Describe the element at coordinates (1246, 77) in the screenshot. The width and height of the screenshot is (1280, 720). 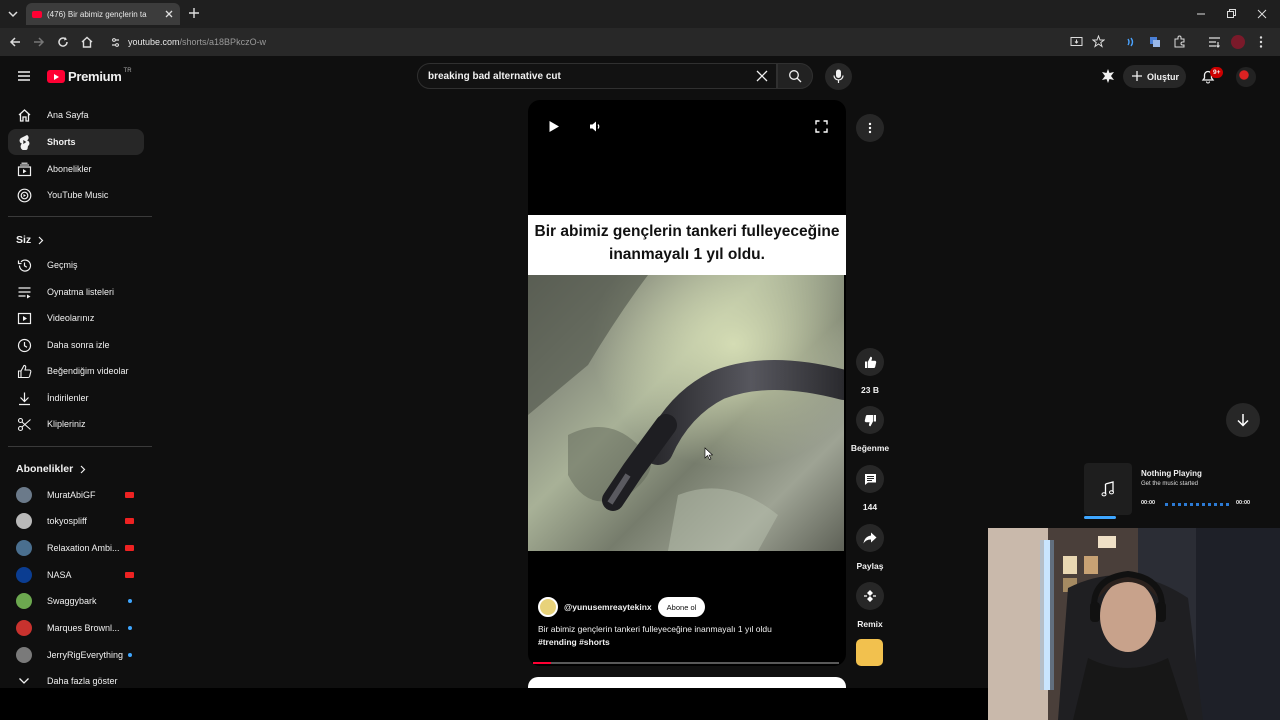
I see `account-avatar` at that location.